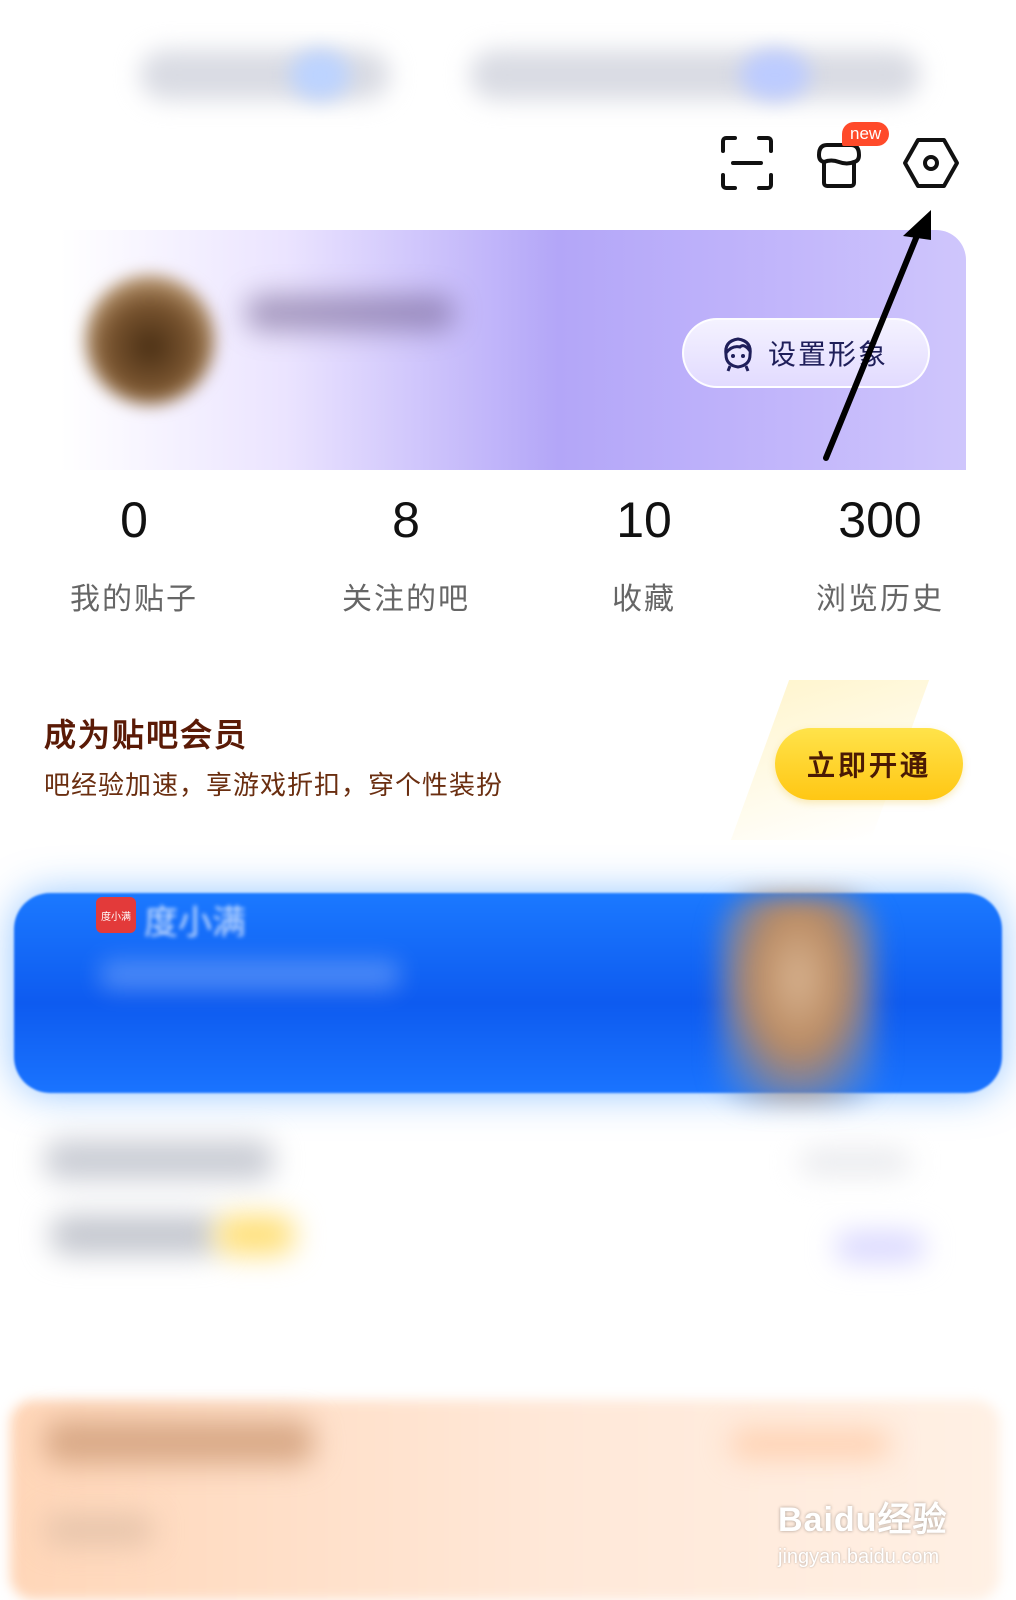 This screenshot has width=1016, height=1600. I want to click on stat-label: 收藏, so click(644, 599).